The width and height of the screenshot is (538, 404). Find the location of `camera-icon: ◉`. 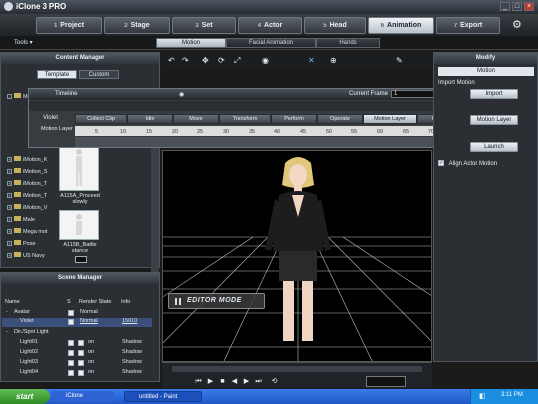

camera-icon: ◉ is located at coordinates (265, 60).